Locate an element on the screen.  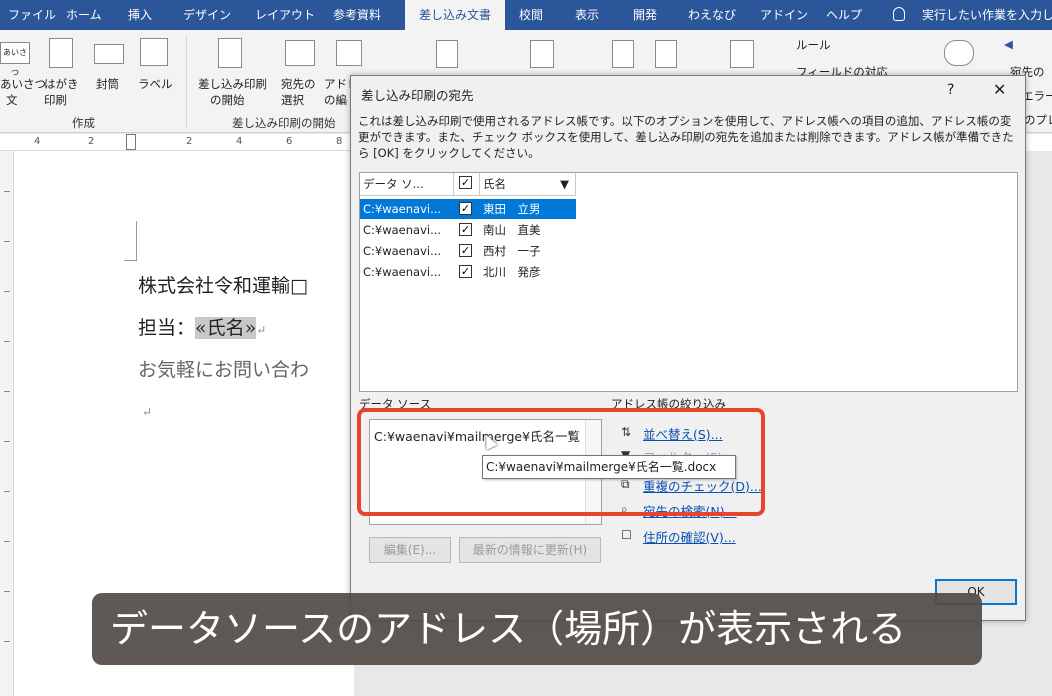
inquiry-line: お気軽にお問い合わ is located at coordinates (224, 370).